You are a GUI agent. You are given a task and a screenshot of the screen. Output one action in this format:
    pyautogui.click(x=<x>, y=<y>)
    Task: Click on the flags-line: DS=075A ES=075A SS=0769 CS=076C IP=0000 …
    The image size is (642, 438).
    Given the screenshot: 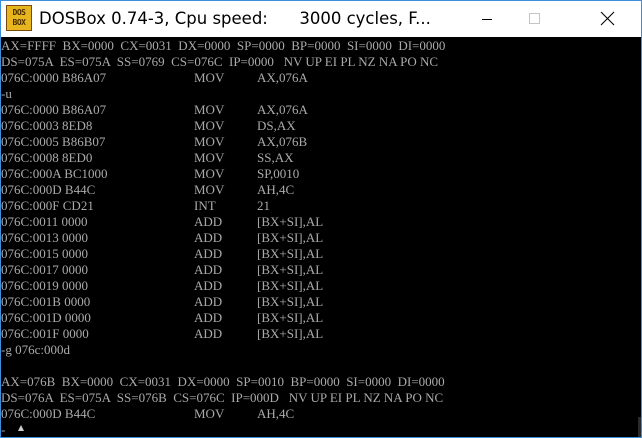 What is the action you would take?
    pyautogui.click(x=320, y=62)
    